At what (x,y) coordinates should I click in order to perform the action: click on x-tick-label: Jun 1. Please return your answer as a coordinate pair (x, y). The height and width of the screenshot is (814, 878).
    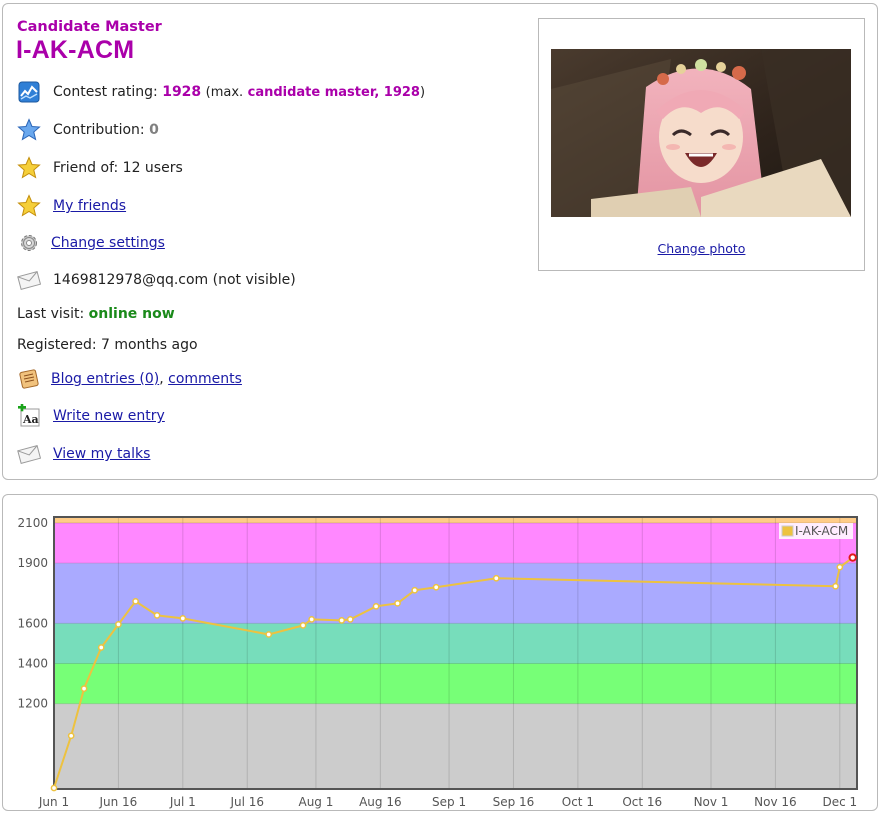
    Looking at the image, I should click on (53, 802).